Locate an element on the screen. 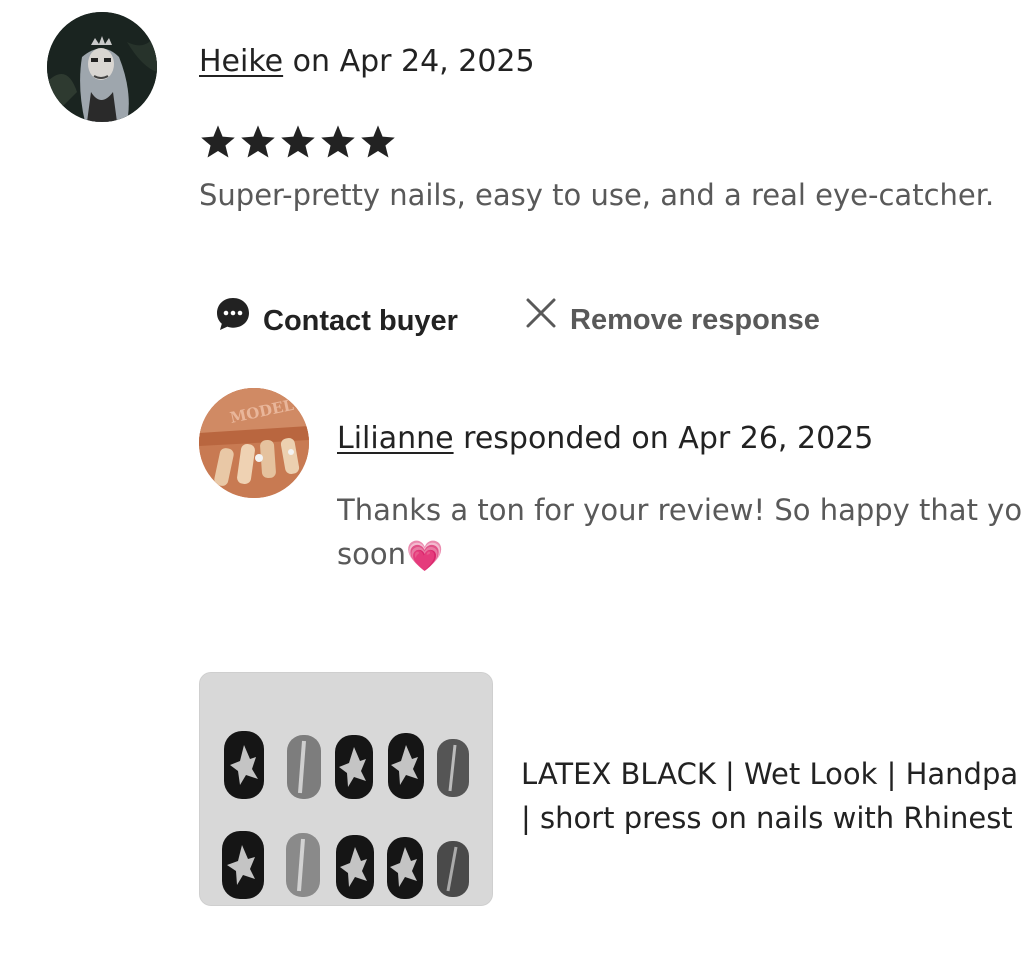 The width and height of the screenshot is (1032, 954). review-header: Heike on Apr 24, 2025 is located at coordinates (367, 62).